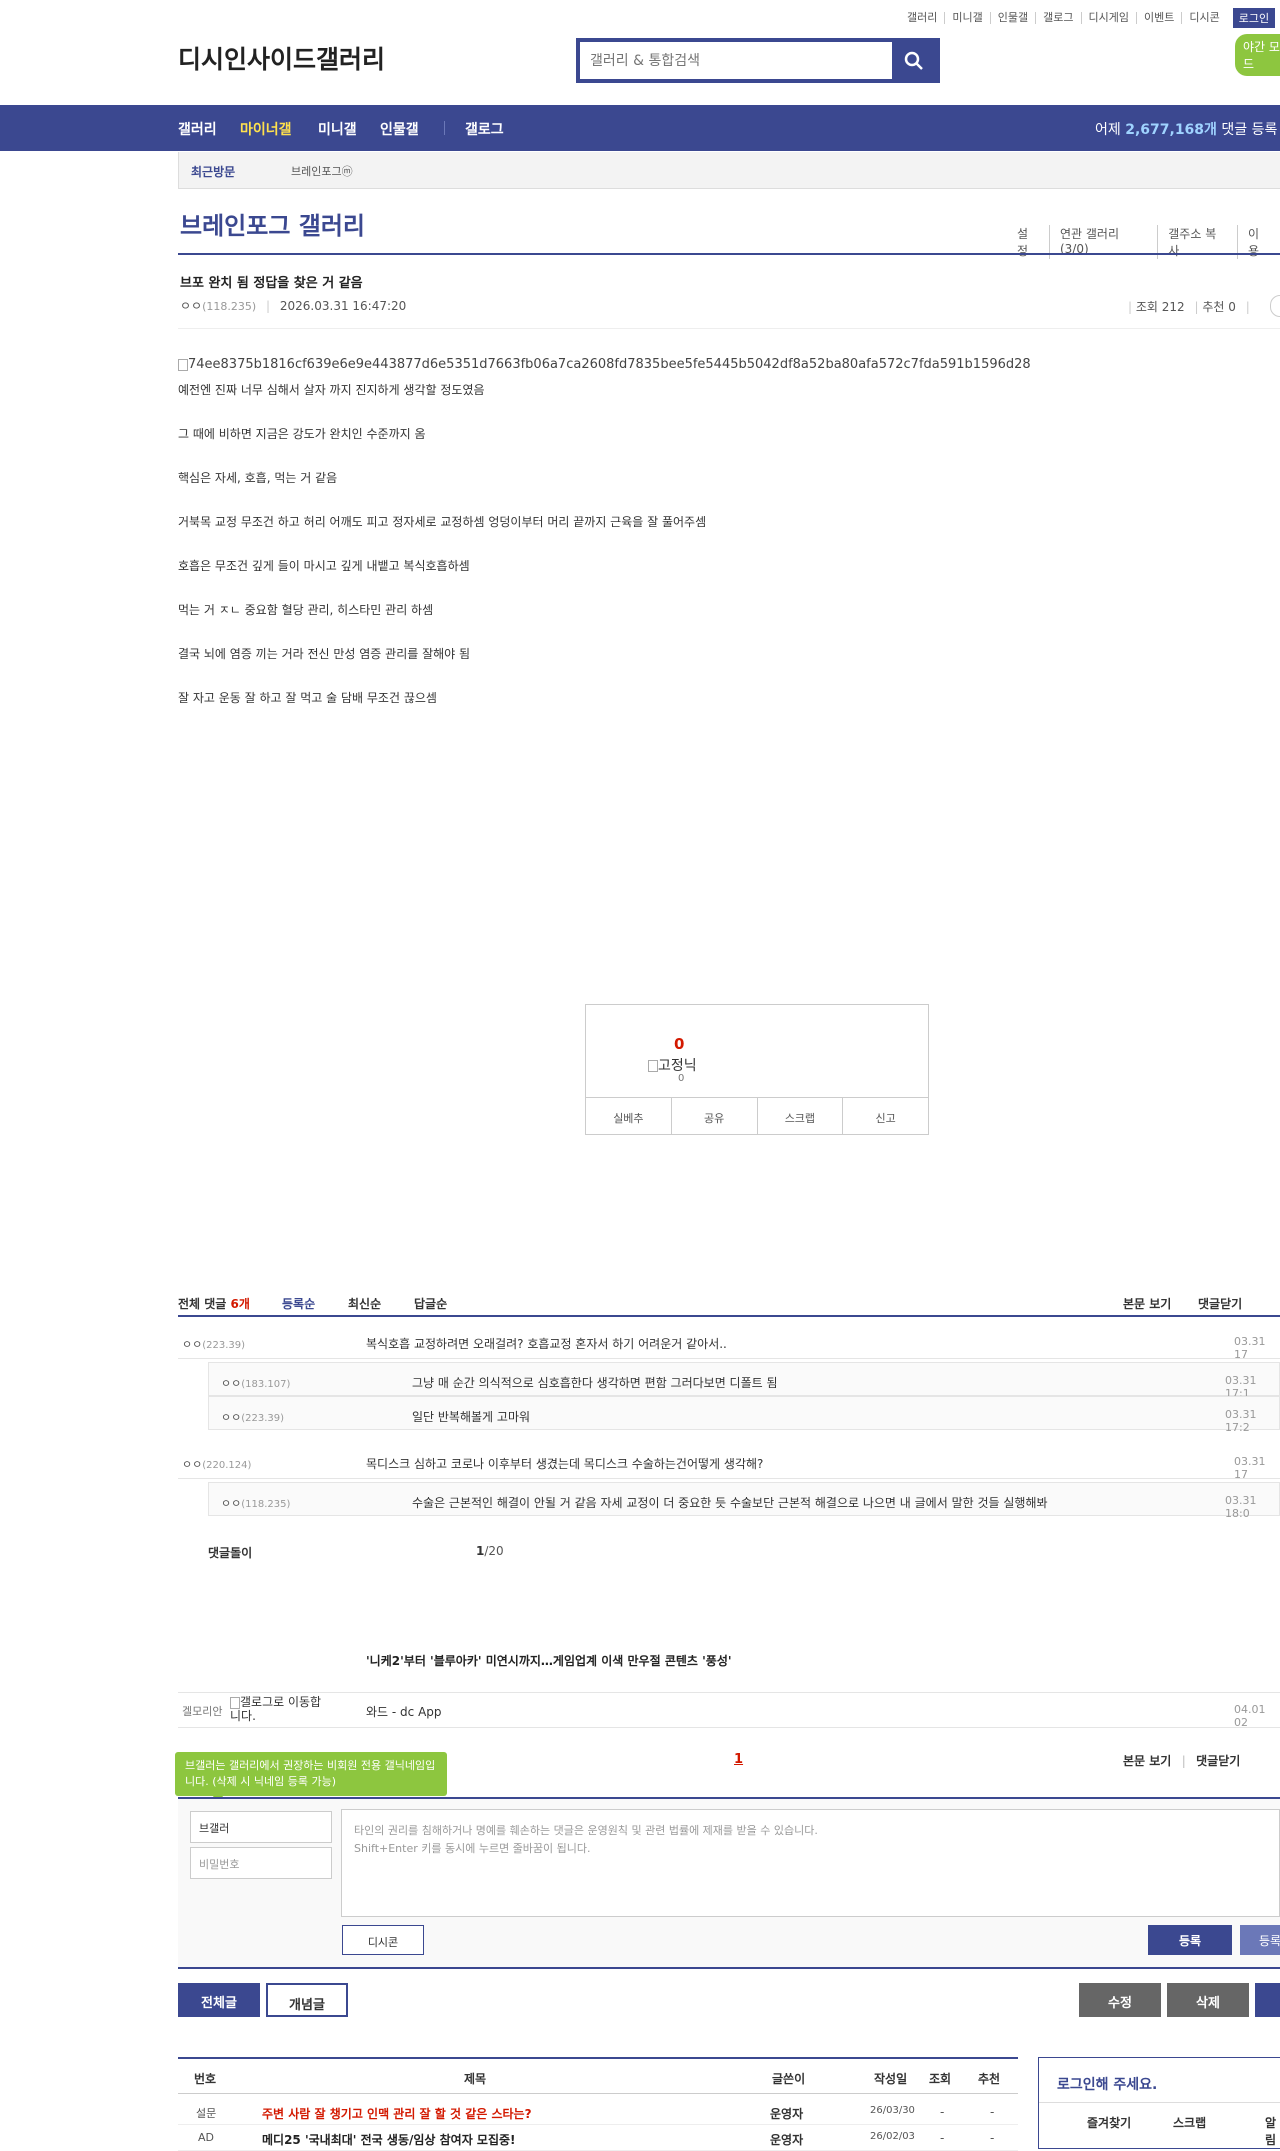 The width and height of the screenshot is (1280, 2151). What do you see at coordinates (430, 1303) in the screenshot?
I see `sort-replies: 답글순` at bounding box center [430, 1303].